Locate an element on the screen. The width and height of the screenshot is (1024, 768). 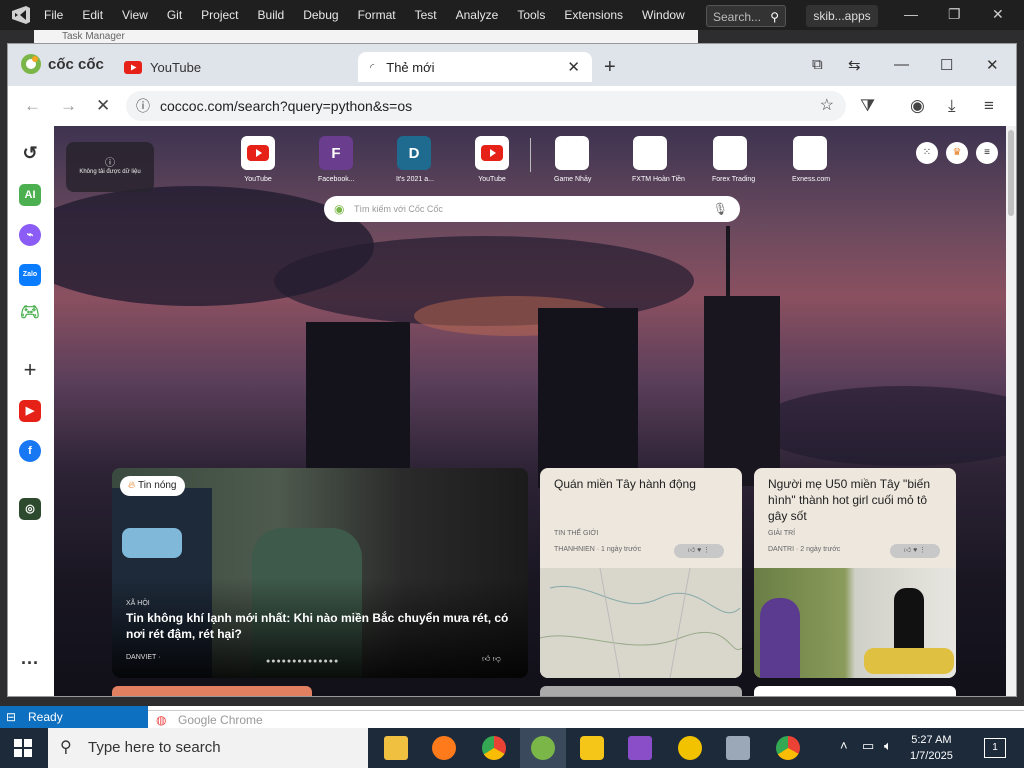
vs-project-name: skib...apps is located at coordinates (842, 16).